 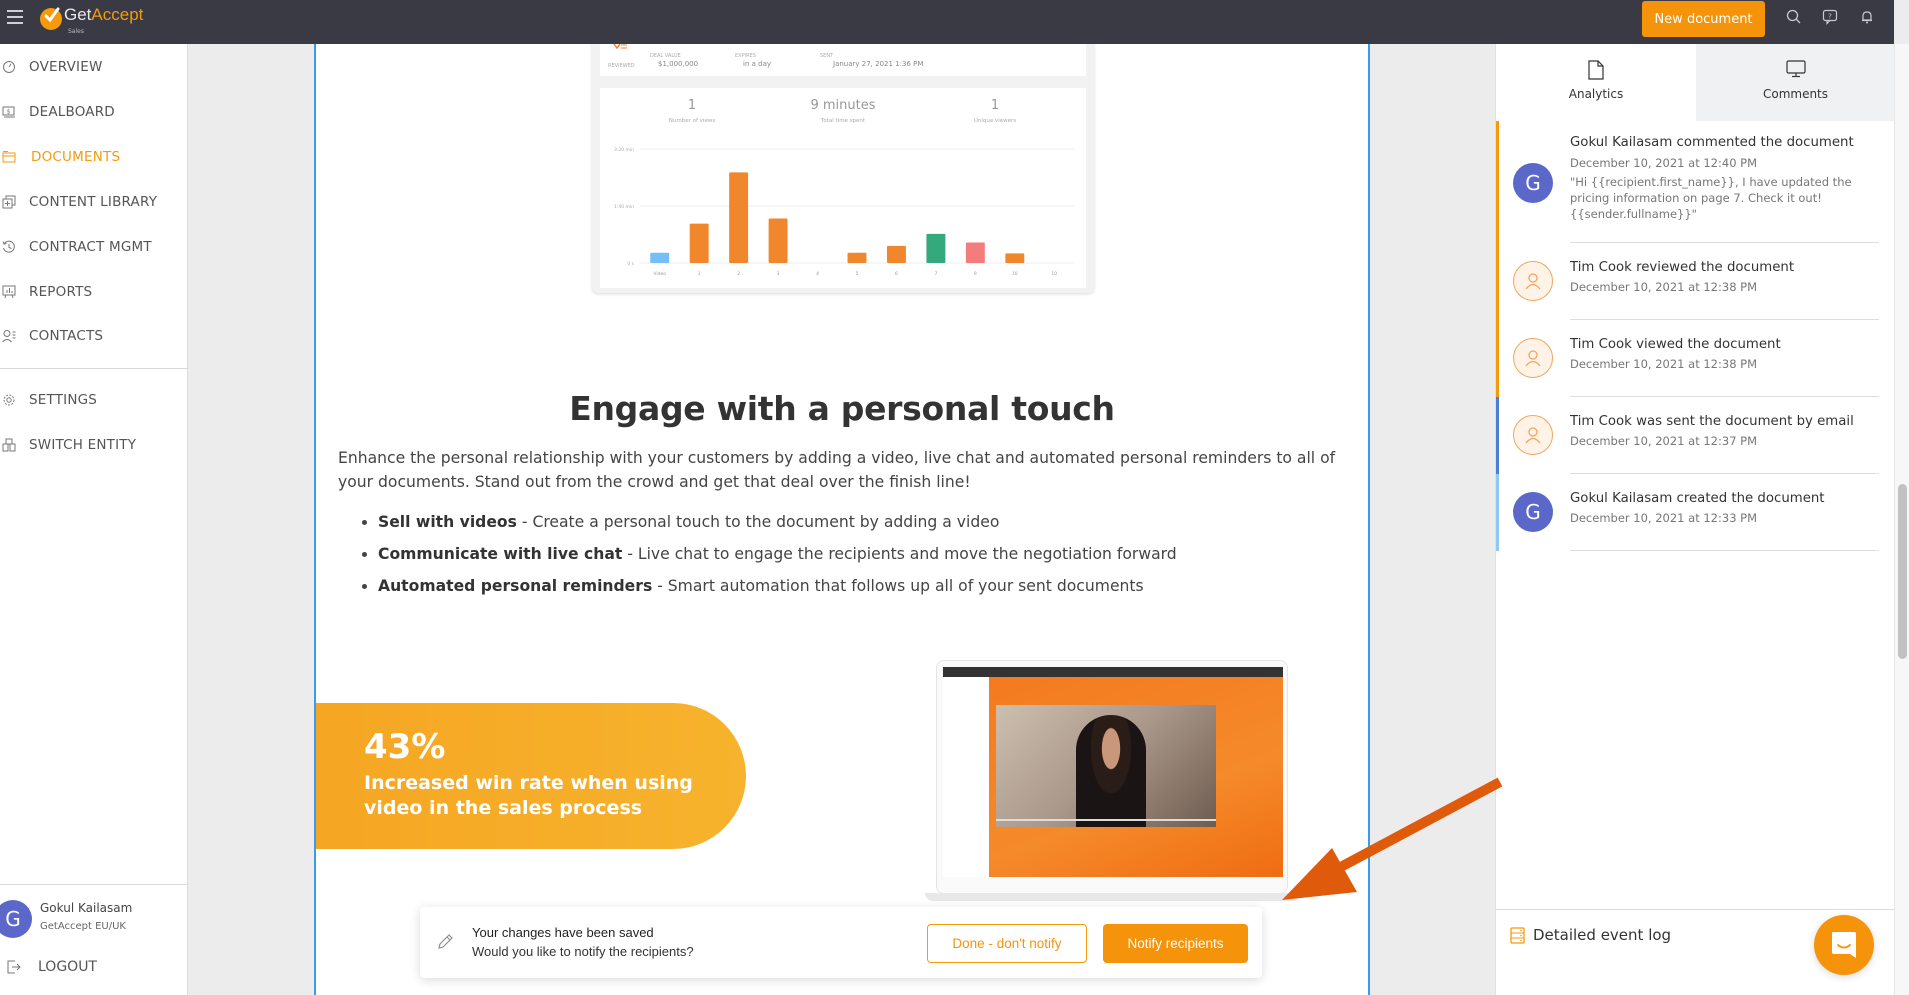 I want to click on menu-icon, so click(x=15, y=17).